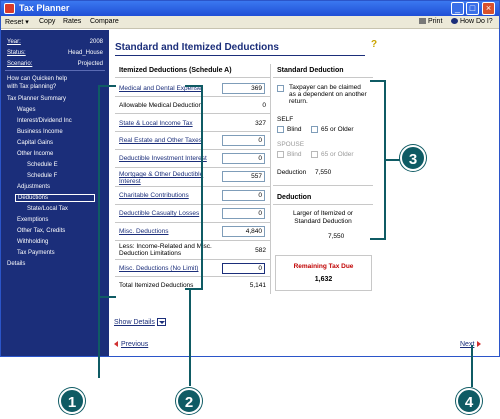 The height and width of the screenshot is (419, 500). Describe the element at coordinates (85, 53) in the screenshot. I see `status-value: Head_House` at that location.